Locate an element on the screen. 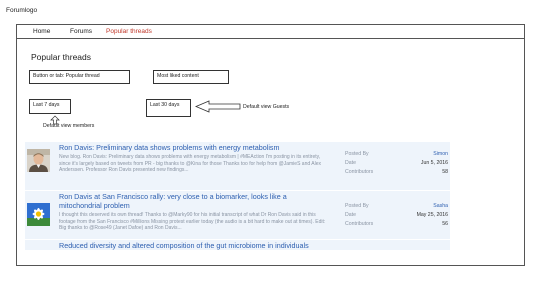 The image size is (534, 300). most-liked-box: Most liked content is located at coordinates (191, 77).